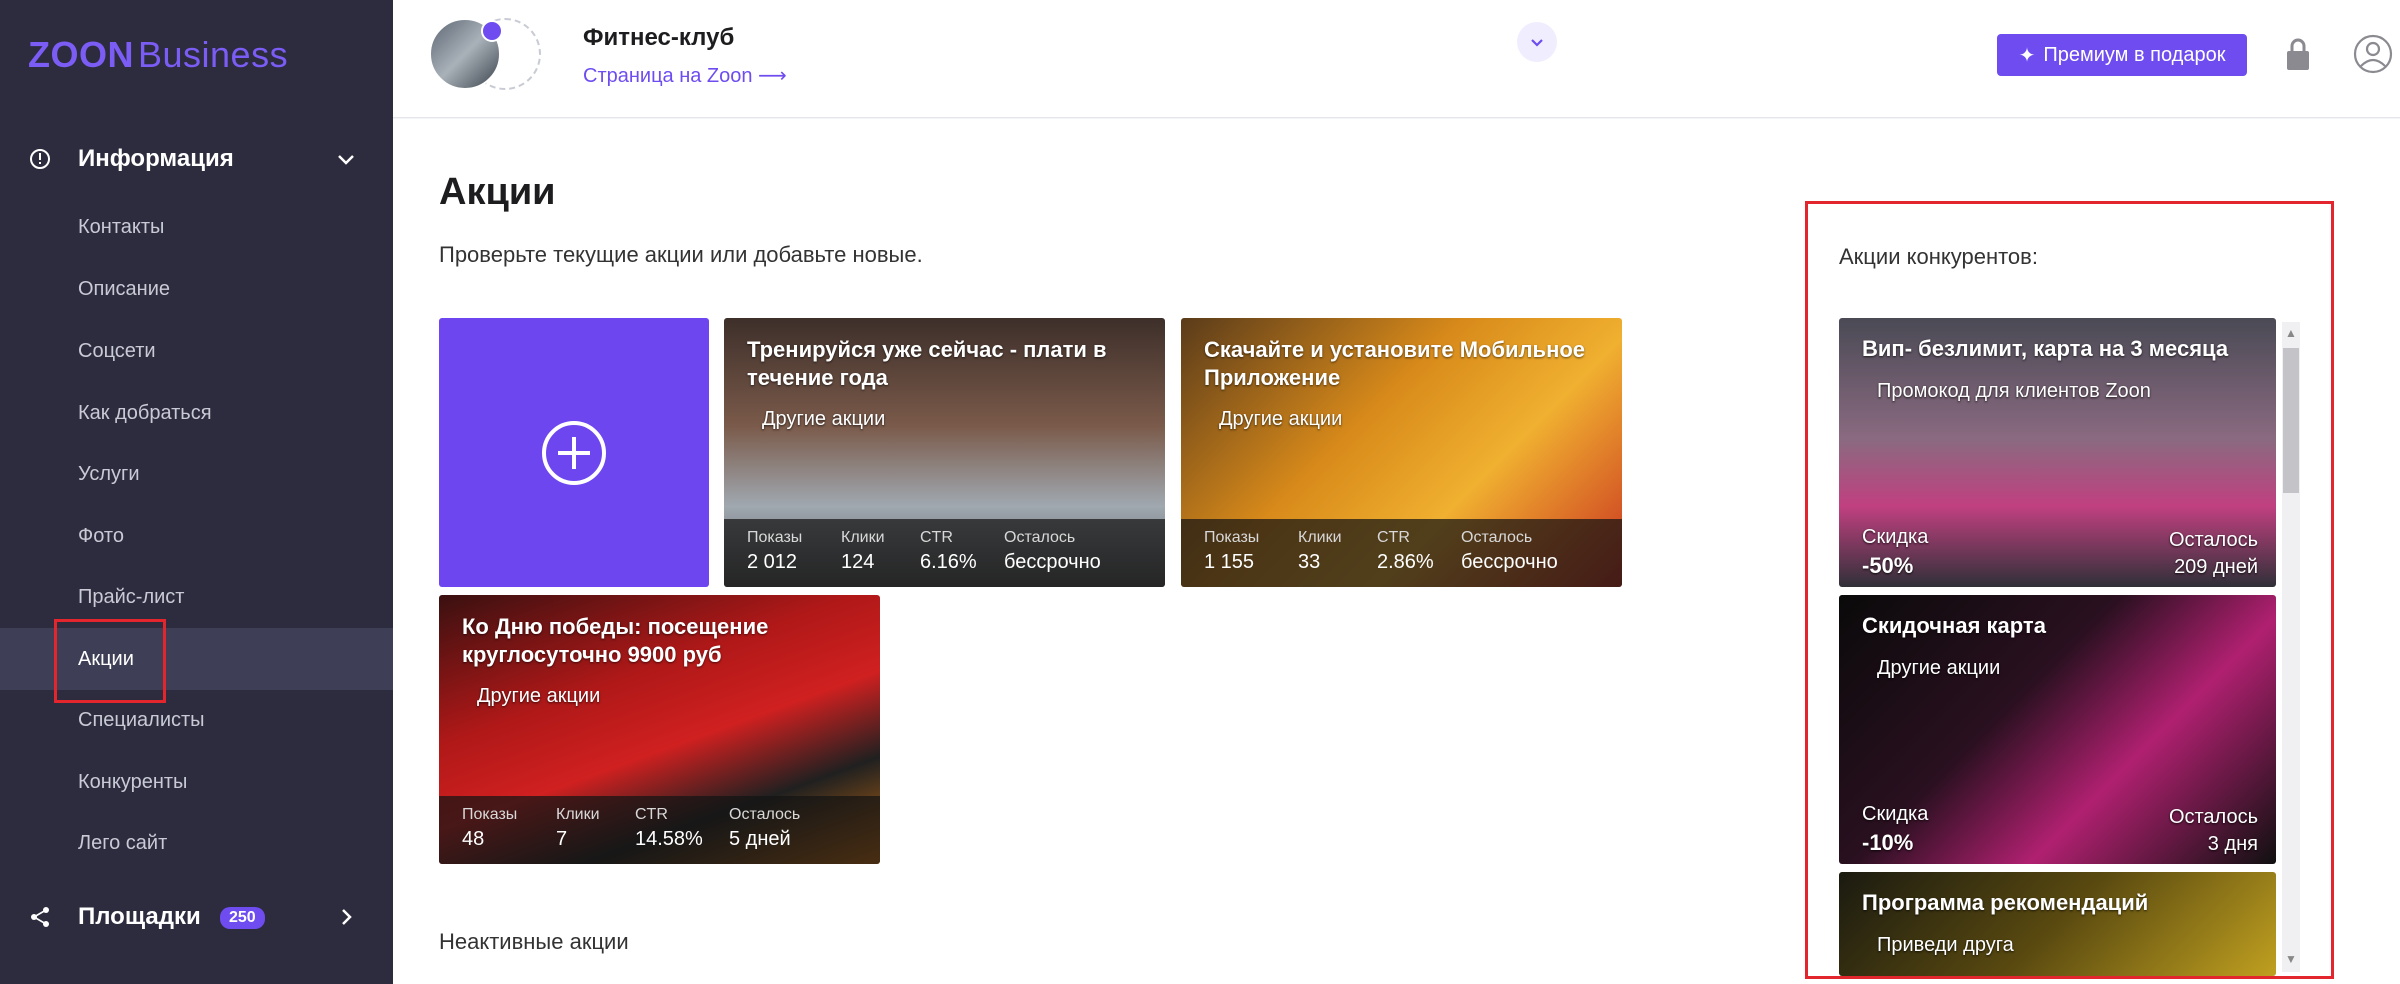 The width and height of the screenshot is (2400, 984). What do you see at coordinates (124, 288) in the screenshot?
I see `sidebar-item-label: Описание` at bounding box center [124, 288].